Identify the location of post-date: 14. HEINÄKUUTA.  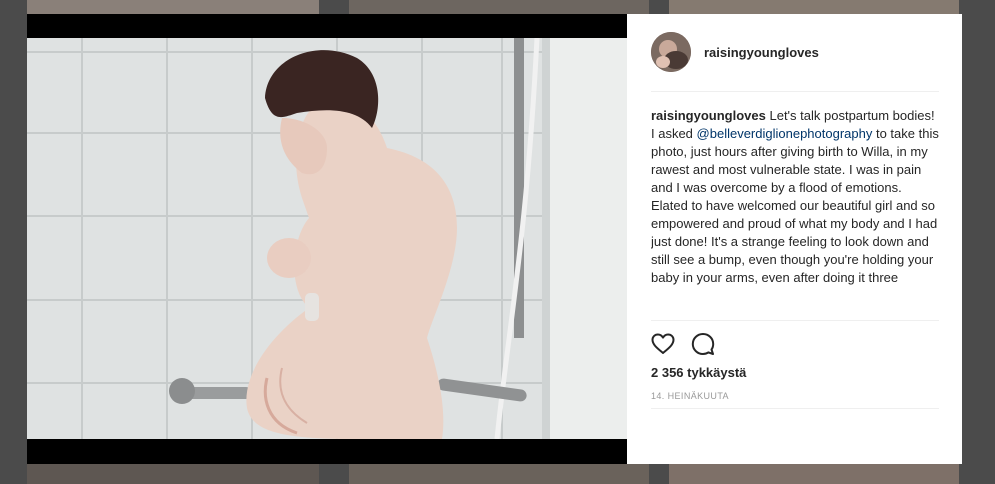
(690, 396).